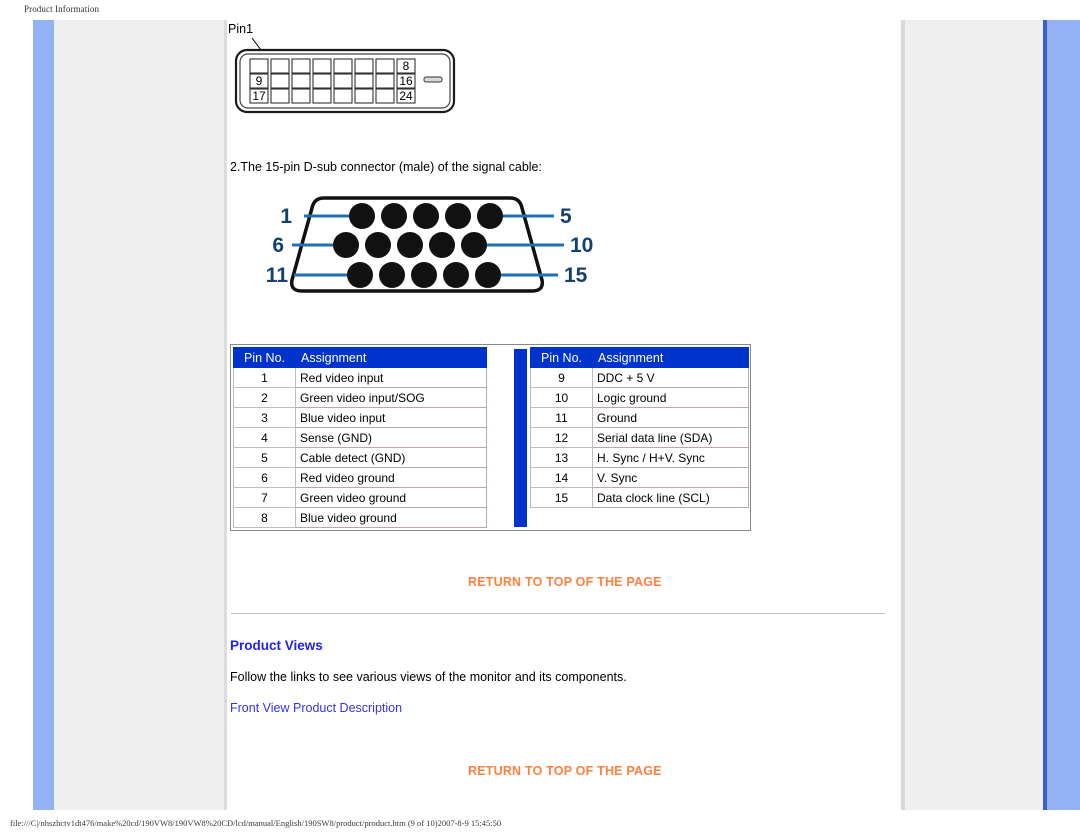 The image size is (1080, 834). What do you see at coordinates (566, 216) in the screenshot?
I see `svg-text: 5` at bounding box center [566, 216].